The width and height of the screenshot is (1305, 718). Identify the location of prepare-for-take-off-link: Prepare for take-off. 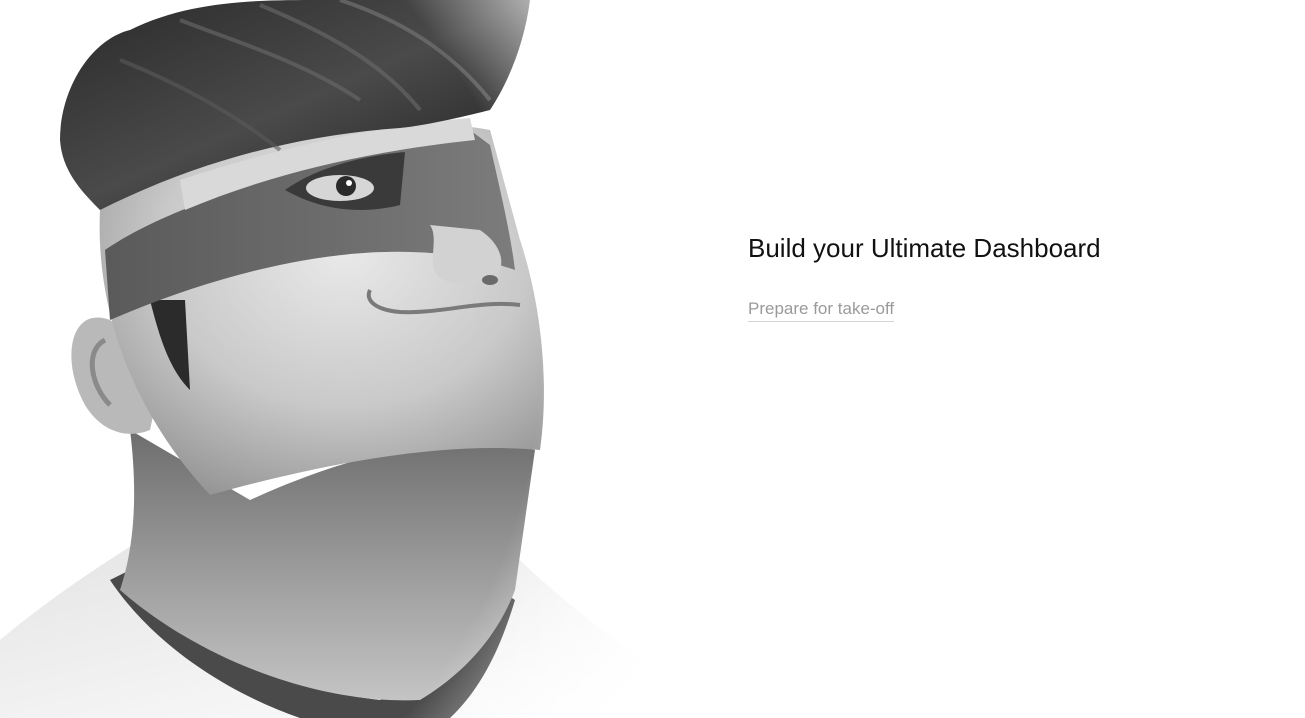
(821, 310).